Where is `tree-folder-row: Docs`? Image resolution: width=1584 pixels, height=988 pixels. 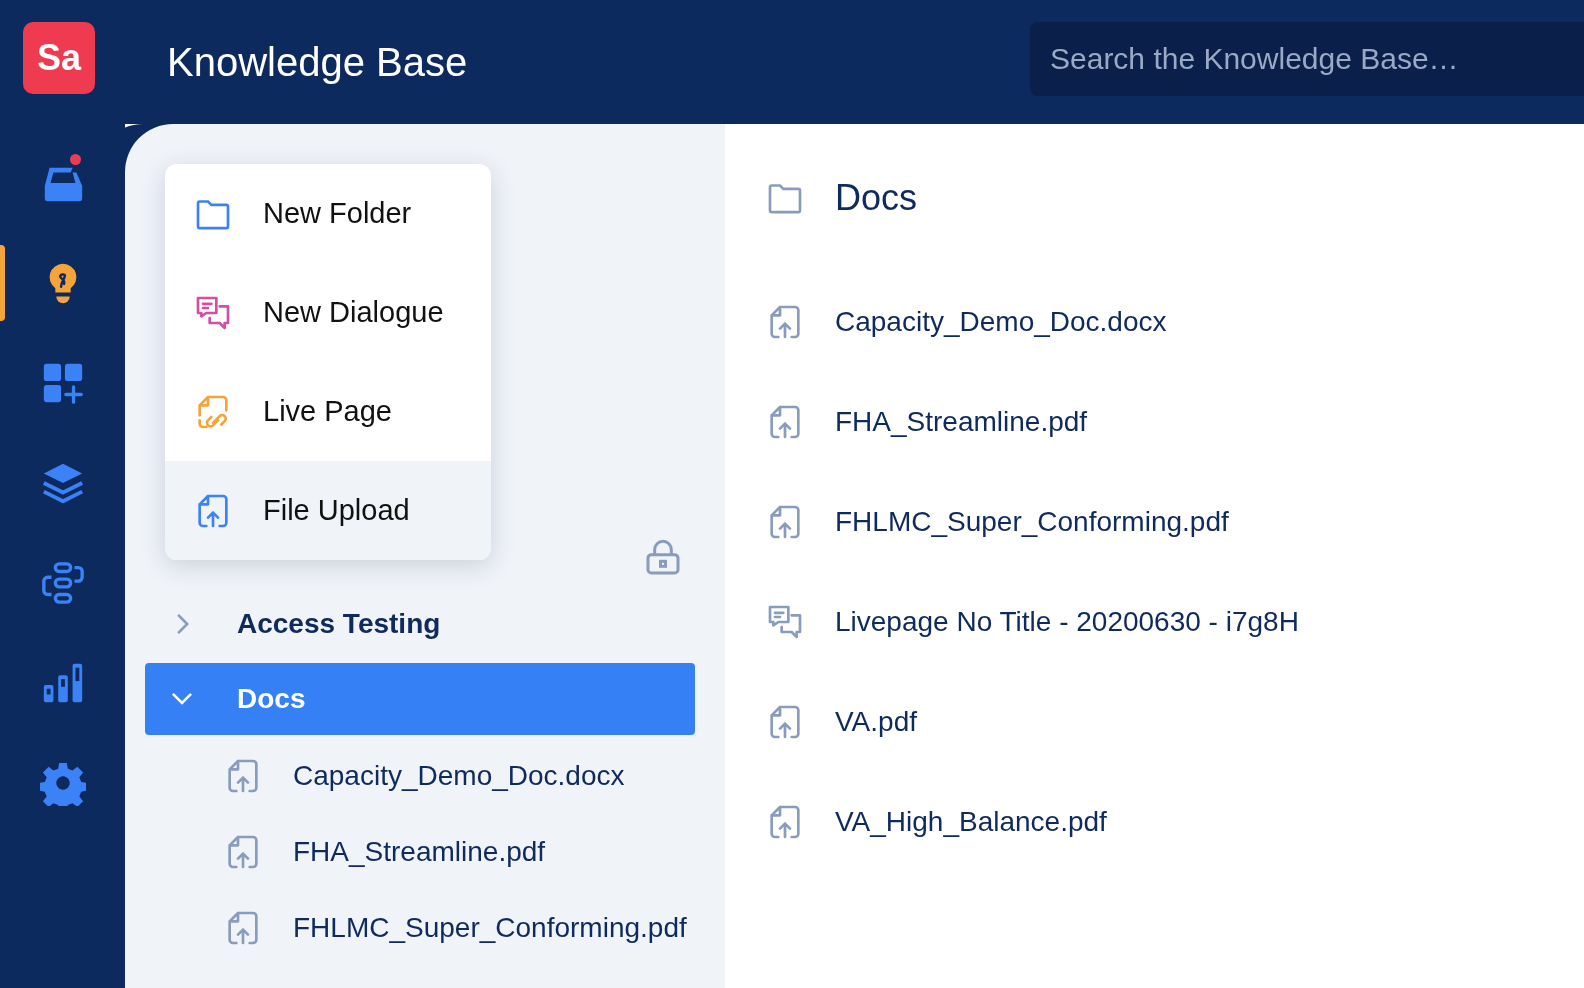 tree-folder-row: Docs is located at coordinates (420, 699).